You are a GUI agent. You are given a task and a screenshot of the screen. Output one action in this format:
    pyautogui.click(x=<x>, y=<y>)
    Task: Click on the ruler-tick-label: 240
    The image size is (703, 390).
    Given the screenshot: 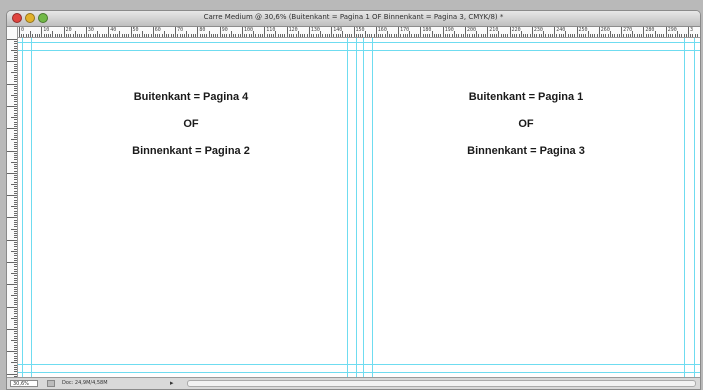 What is the action you would take?
    pyautogui.click(x=561, y=30)
    